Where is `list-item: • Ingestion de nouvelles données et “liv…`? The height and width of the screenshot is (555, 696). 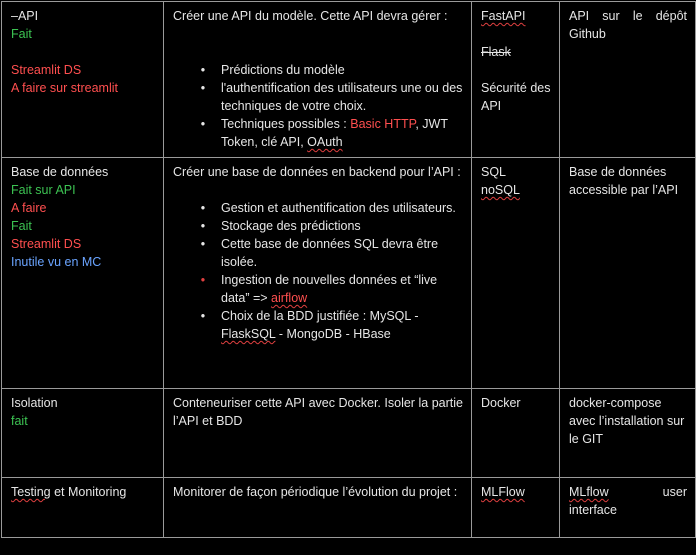 list-item: • Ingestion de nouvelles données et “liv… is located at coordinates (330, 289).